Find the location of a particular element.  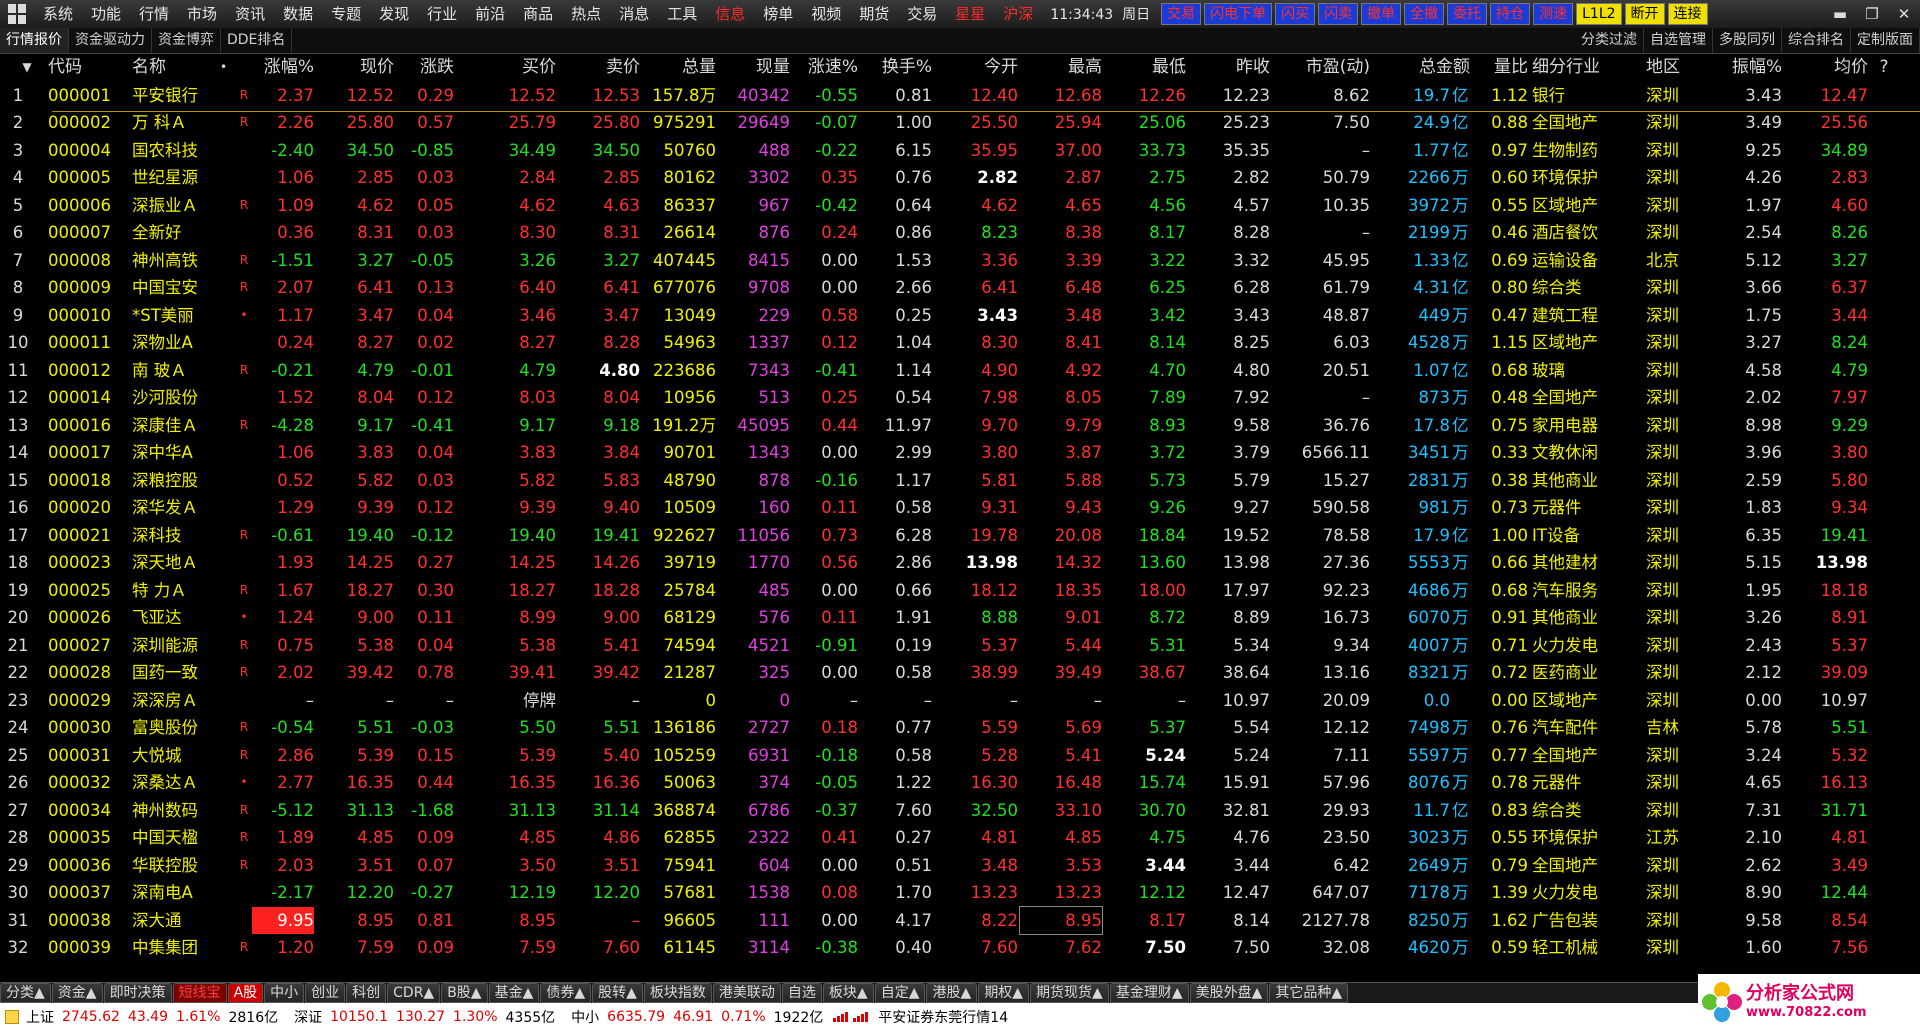

subtab-right: 综合排名 is located at coordinates (1816, 40).